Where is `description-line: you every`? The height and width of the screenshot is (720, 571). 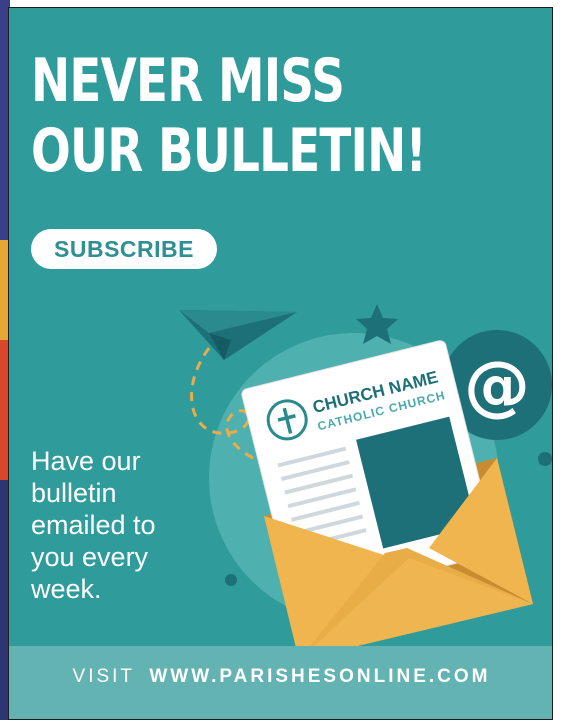 description-line: you every is located at coordinates (90, 557).